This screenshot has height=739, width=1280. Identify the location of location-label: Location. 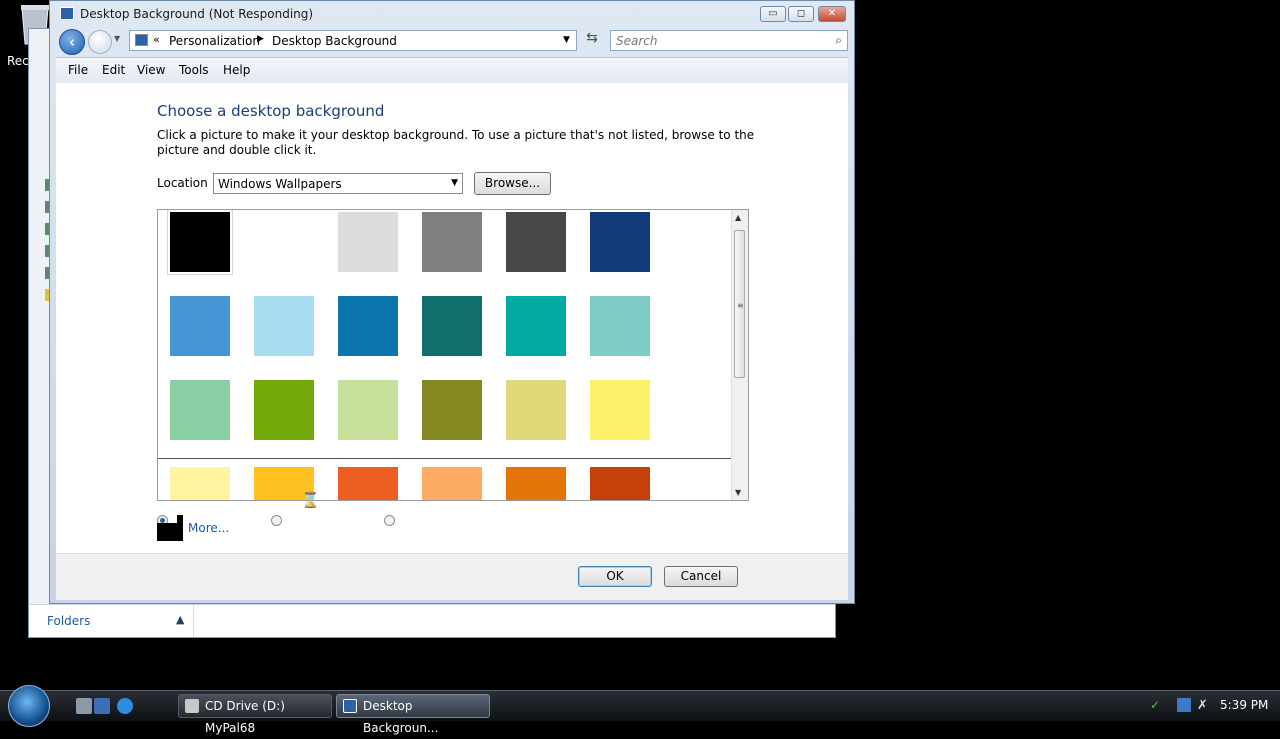
(182, 183).